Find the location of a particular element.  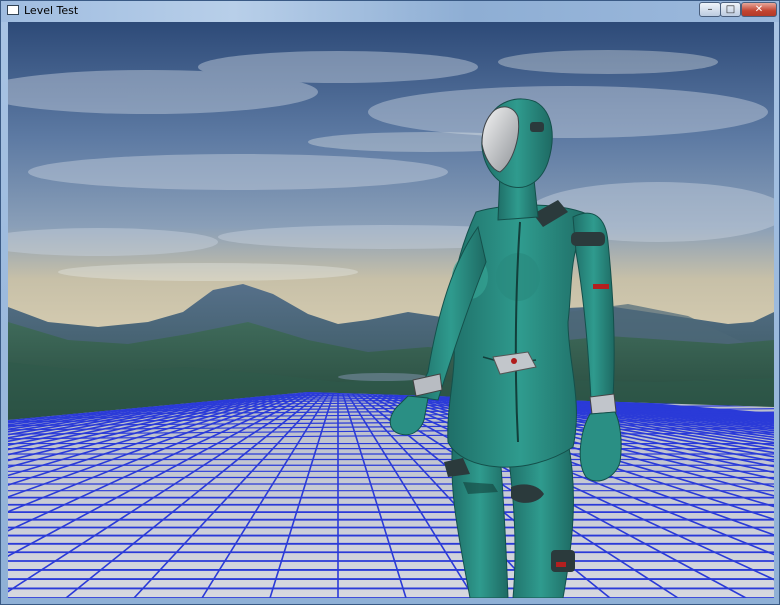

app-icon is located at coordinates (13, 10).